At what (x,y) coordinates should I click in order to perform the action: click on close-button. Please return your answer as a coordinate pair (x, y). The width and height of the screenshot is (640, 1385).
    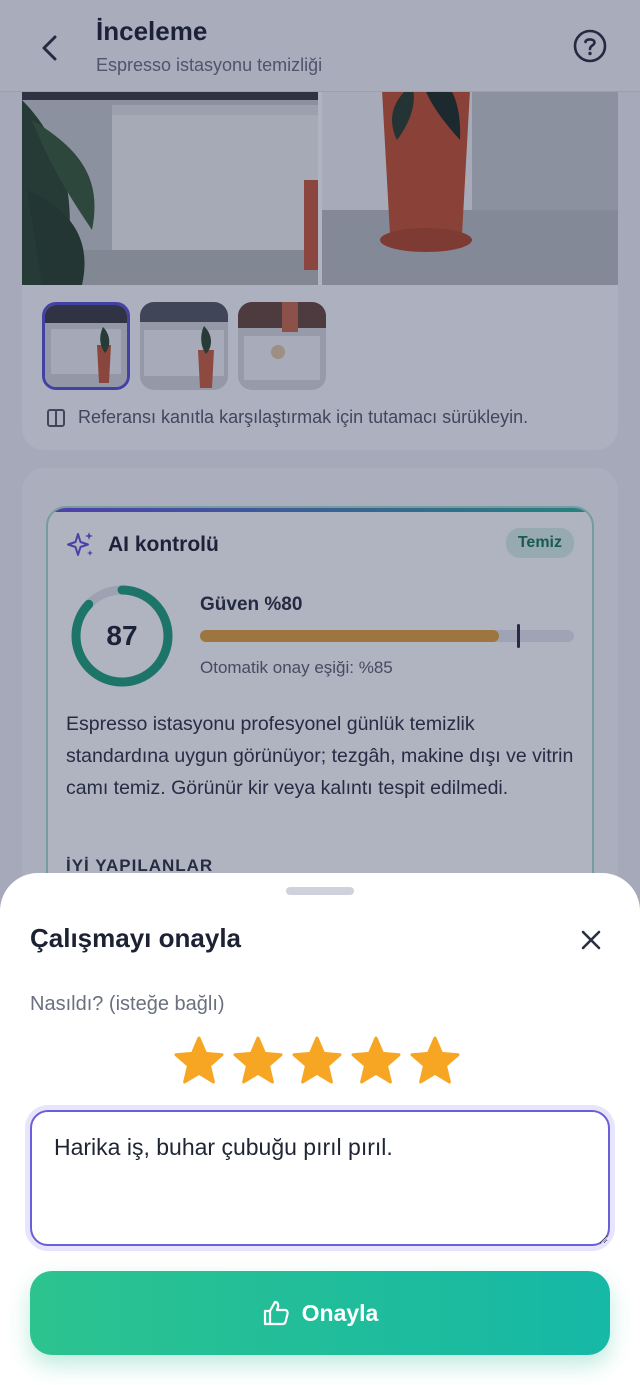
    Looking at the image, I should click on (591, 940).